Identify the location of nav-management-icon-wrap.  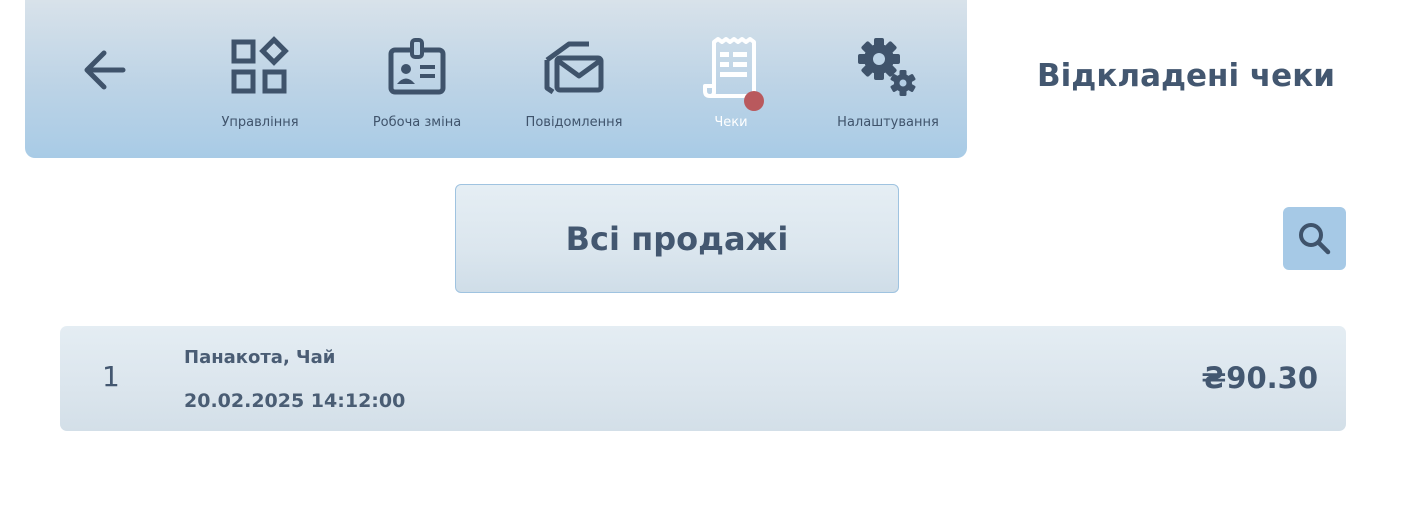
(260, 71).